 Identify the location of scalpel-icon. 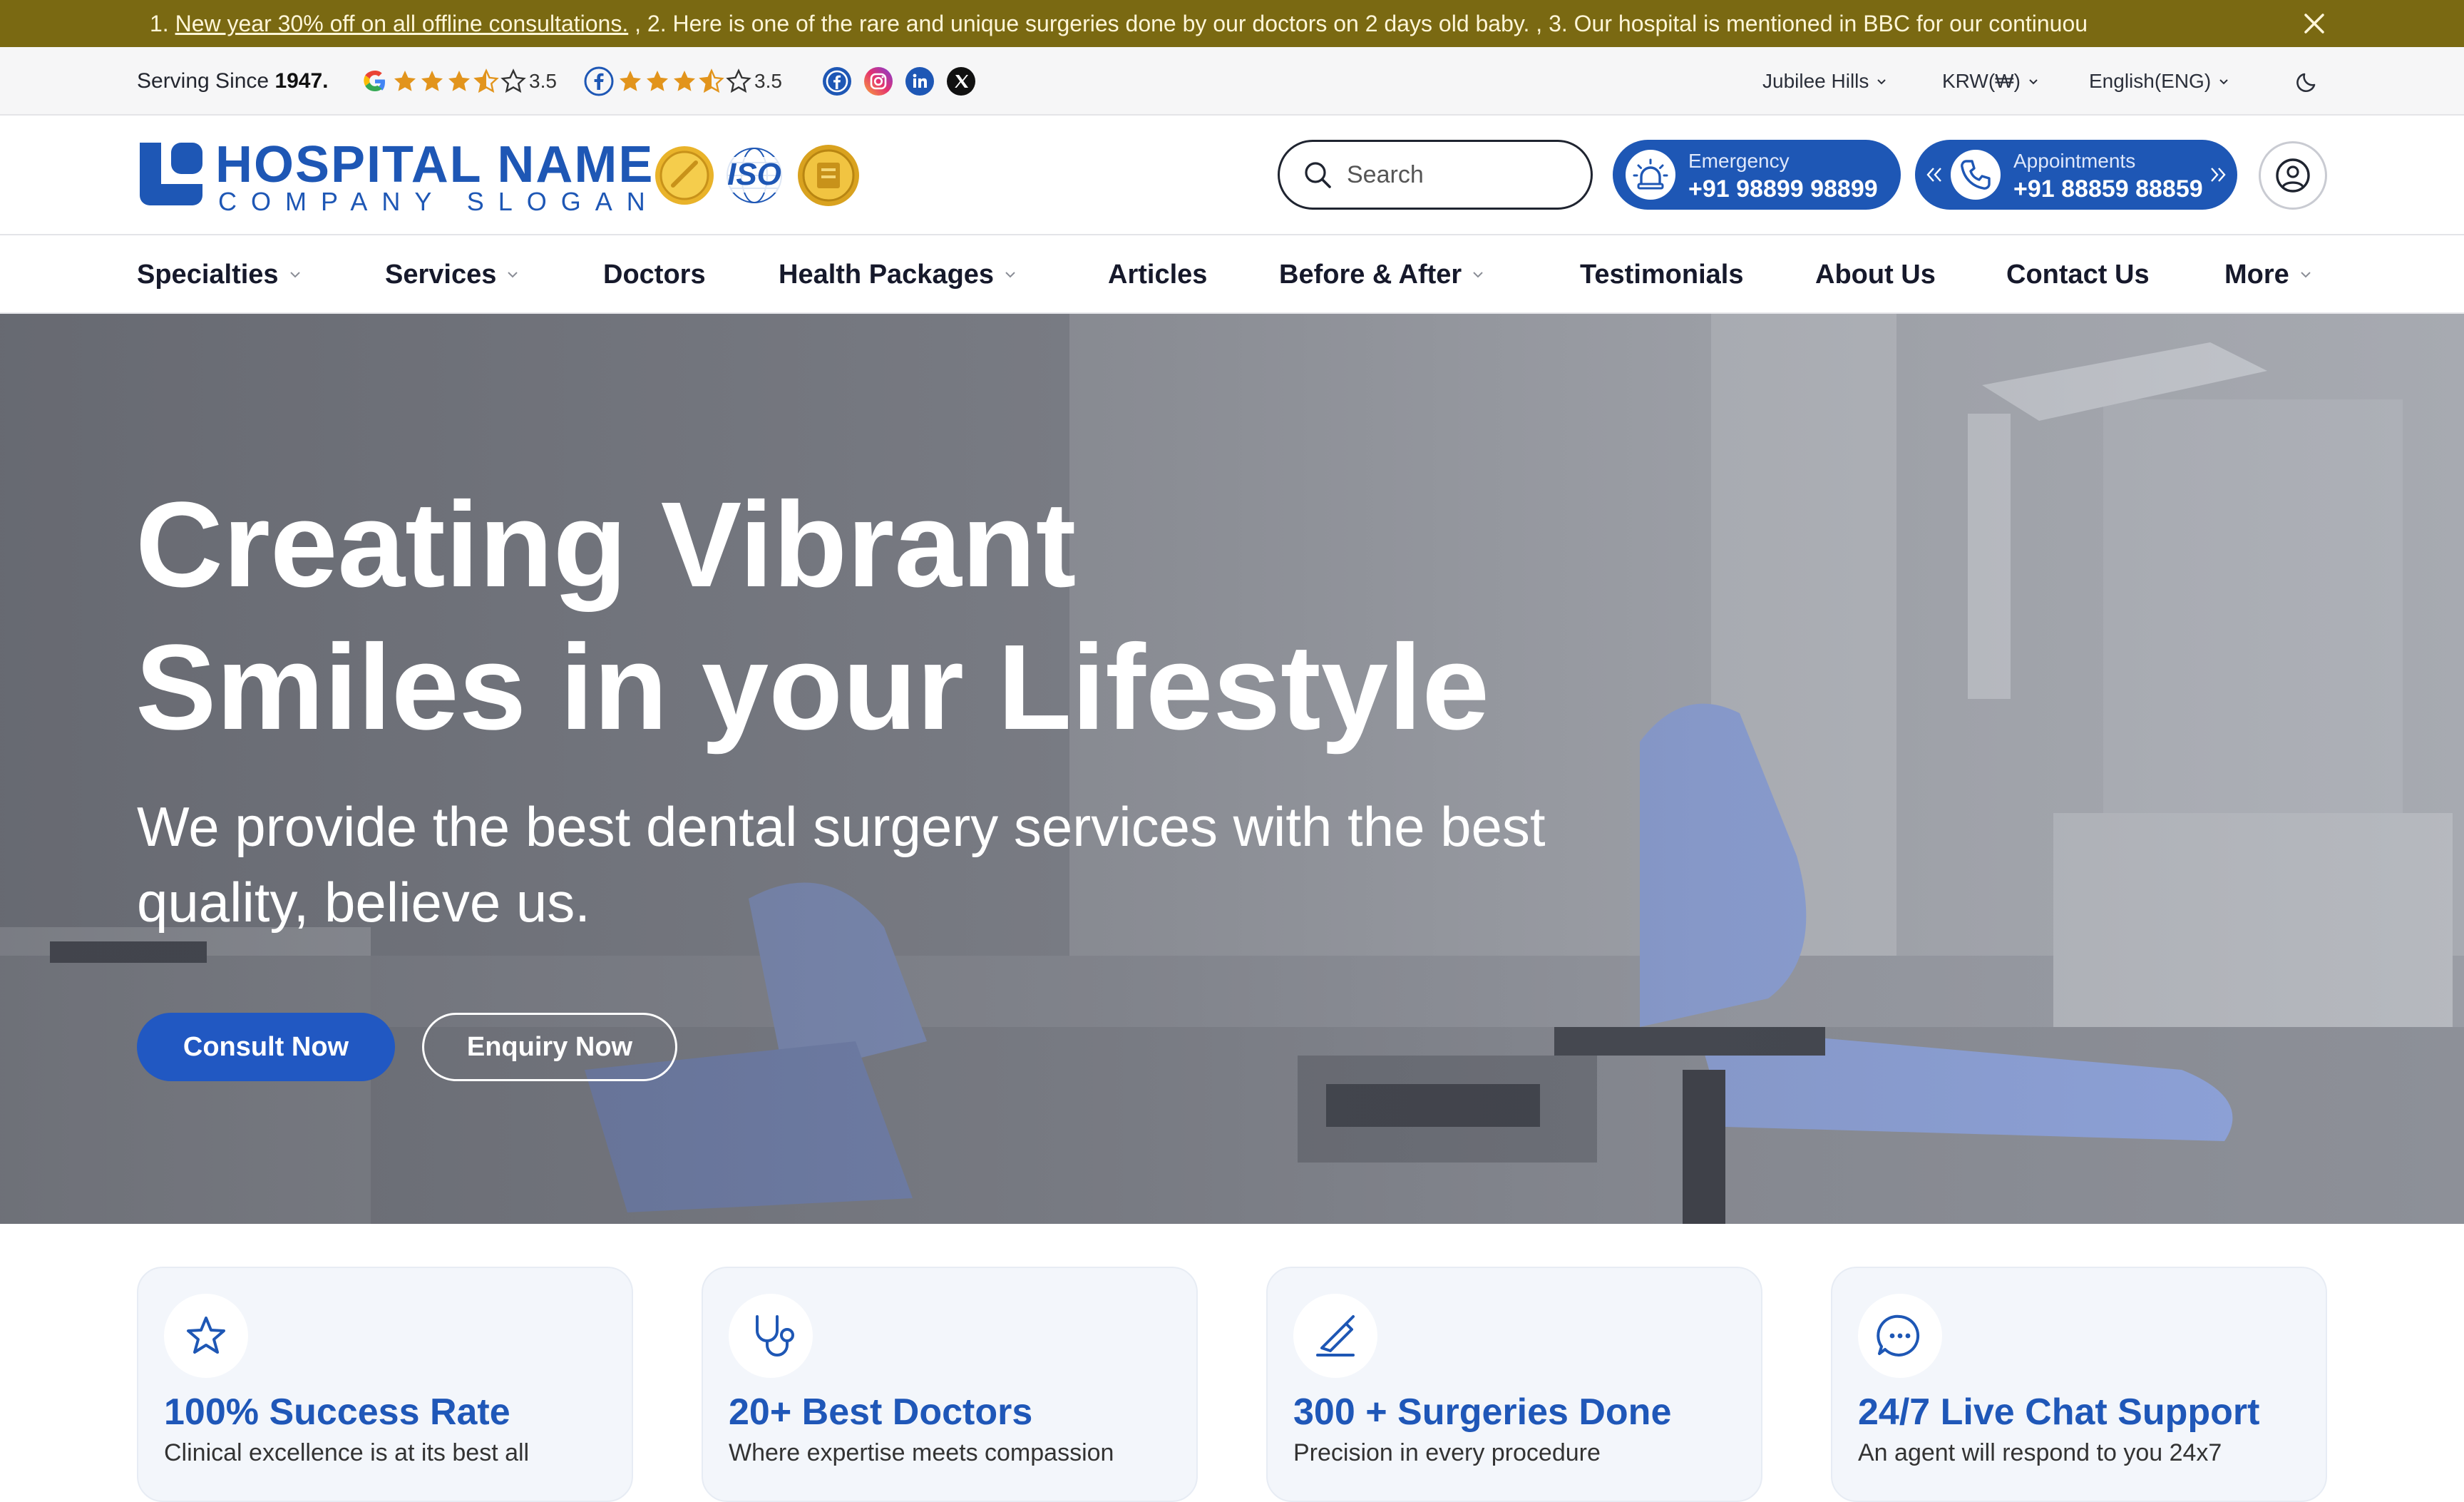
(1335, 1336).